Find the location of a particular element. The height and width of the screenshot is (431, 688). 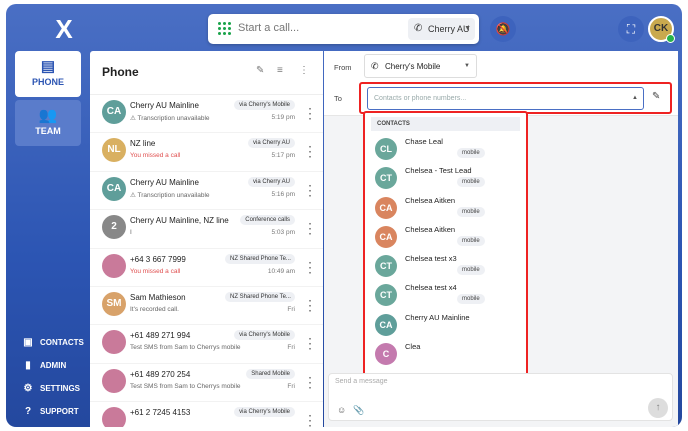

contact-option: CT Chelsea test x4 mobile is located at coordinates (445, 295).